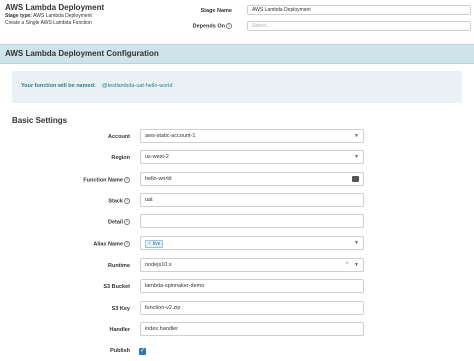  Describe the element at coordinates (252, 157) in the screenshot. I see `region-select: us-west-2 ▼` at that location.